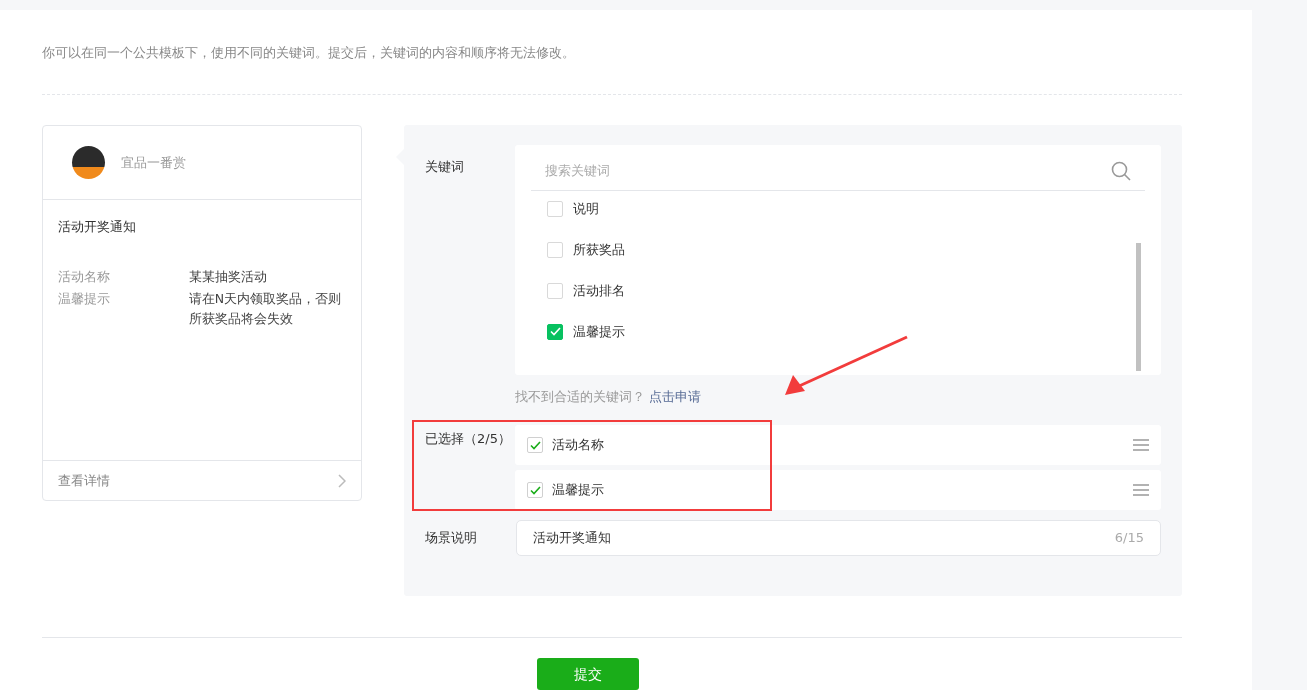 Image resolution: width=1307 pixels, height=690 pixels. What do you see at coordinates (841, 290) in the screenshot?
I see `keyword-option: 活动排名` at bounding box center [841, 290].